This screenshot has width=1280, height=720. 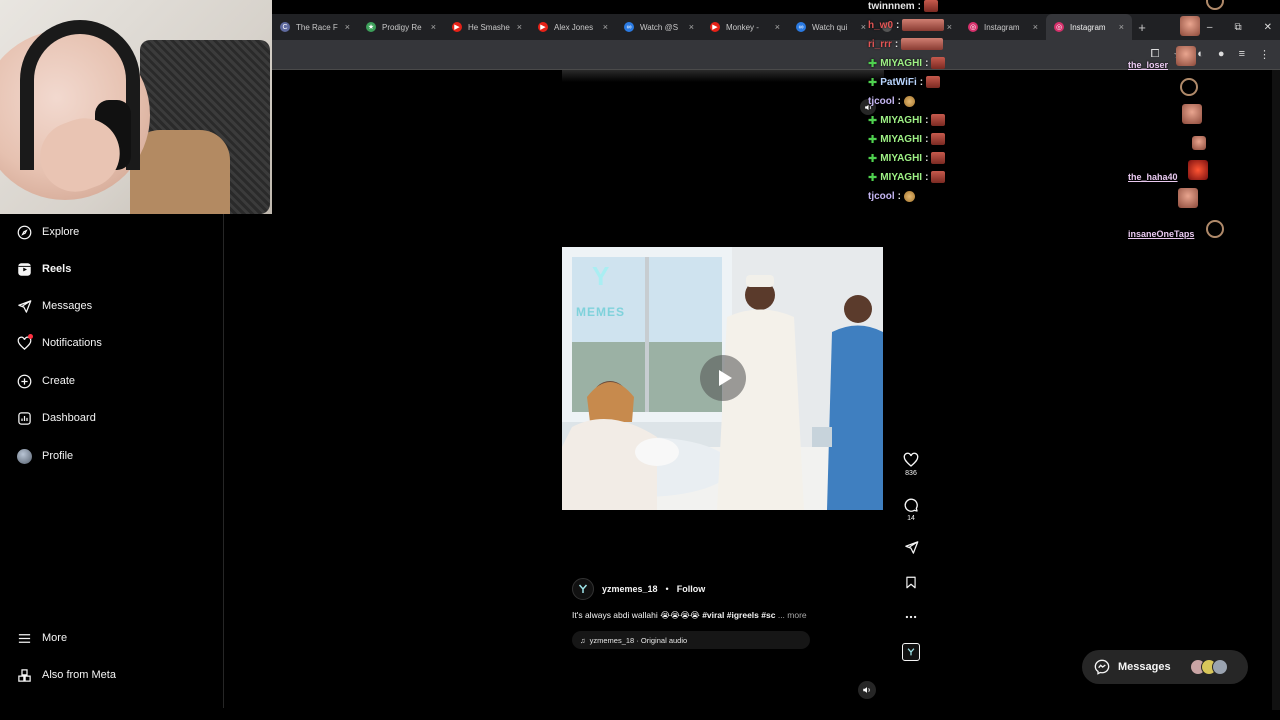 What do you see at coordinates (57, 269) in the screenshot?
I see `sidebar-item-label: Reels` at bounding box center [57, 269].